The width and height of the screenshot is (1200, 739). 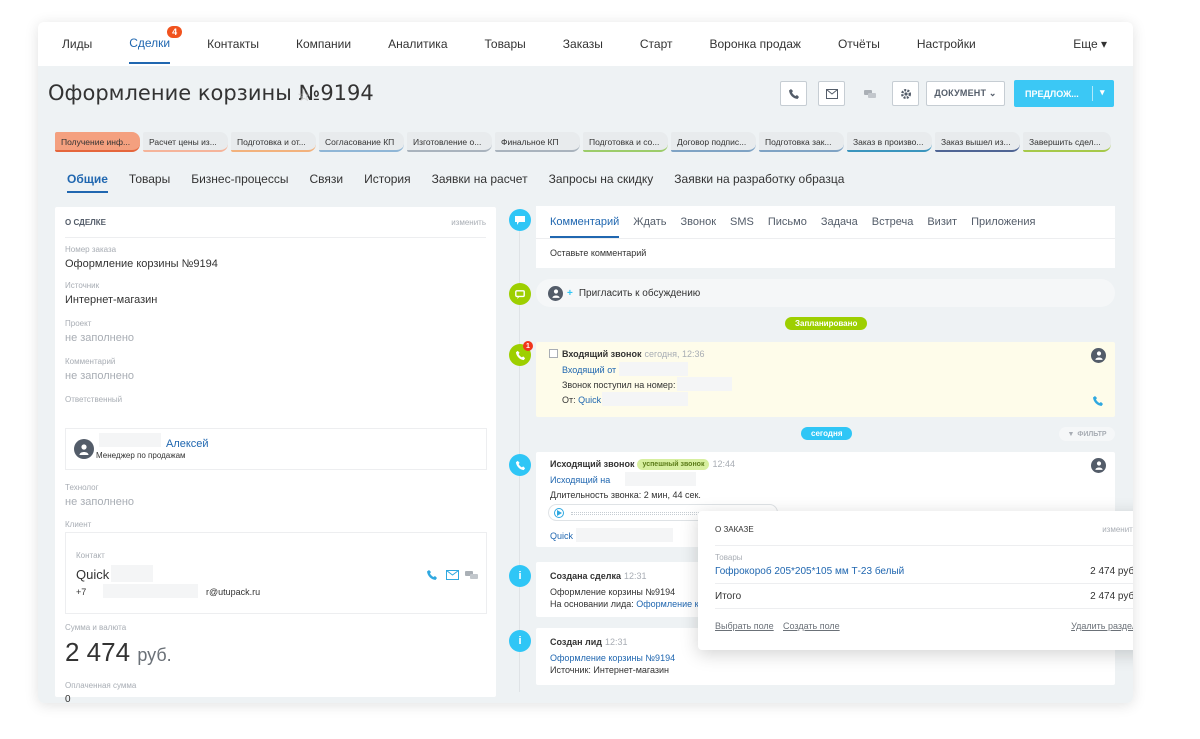 I want to click on tab-products: Товары, so click(x=149, y=182).